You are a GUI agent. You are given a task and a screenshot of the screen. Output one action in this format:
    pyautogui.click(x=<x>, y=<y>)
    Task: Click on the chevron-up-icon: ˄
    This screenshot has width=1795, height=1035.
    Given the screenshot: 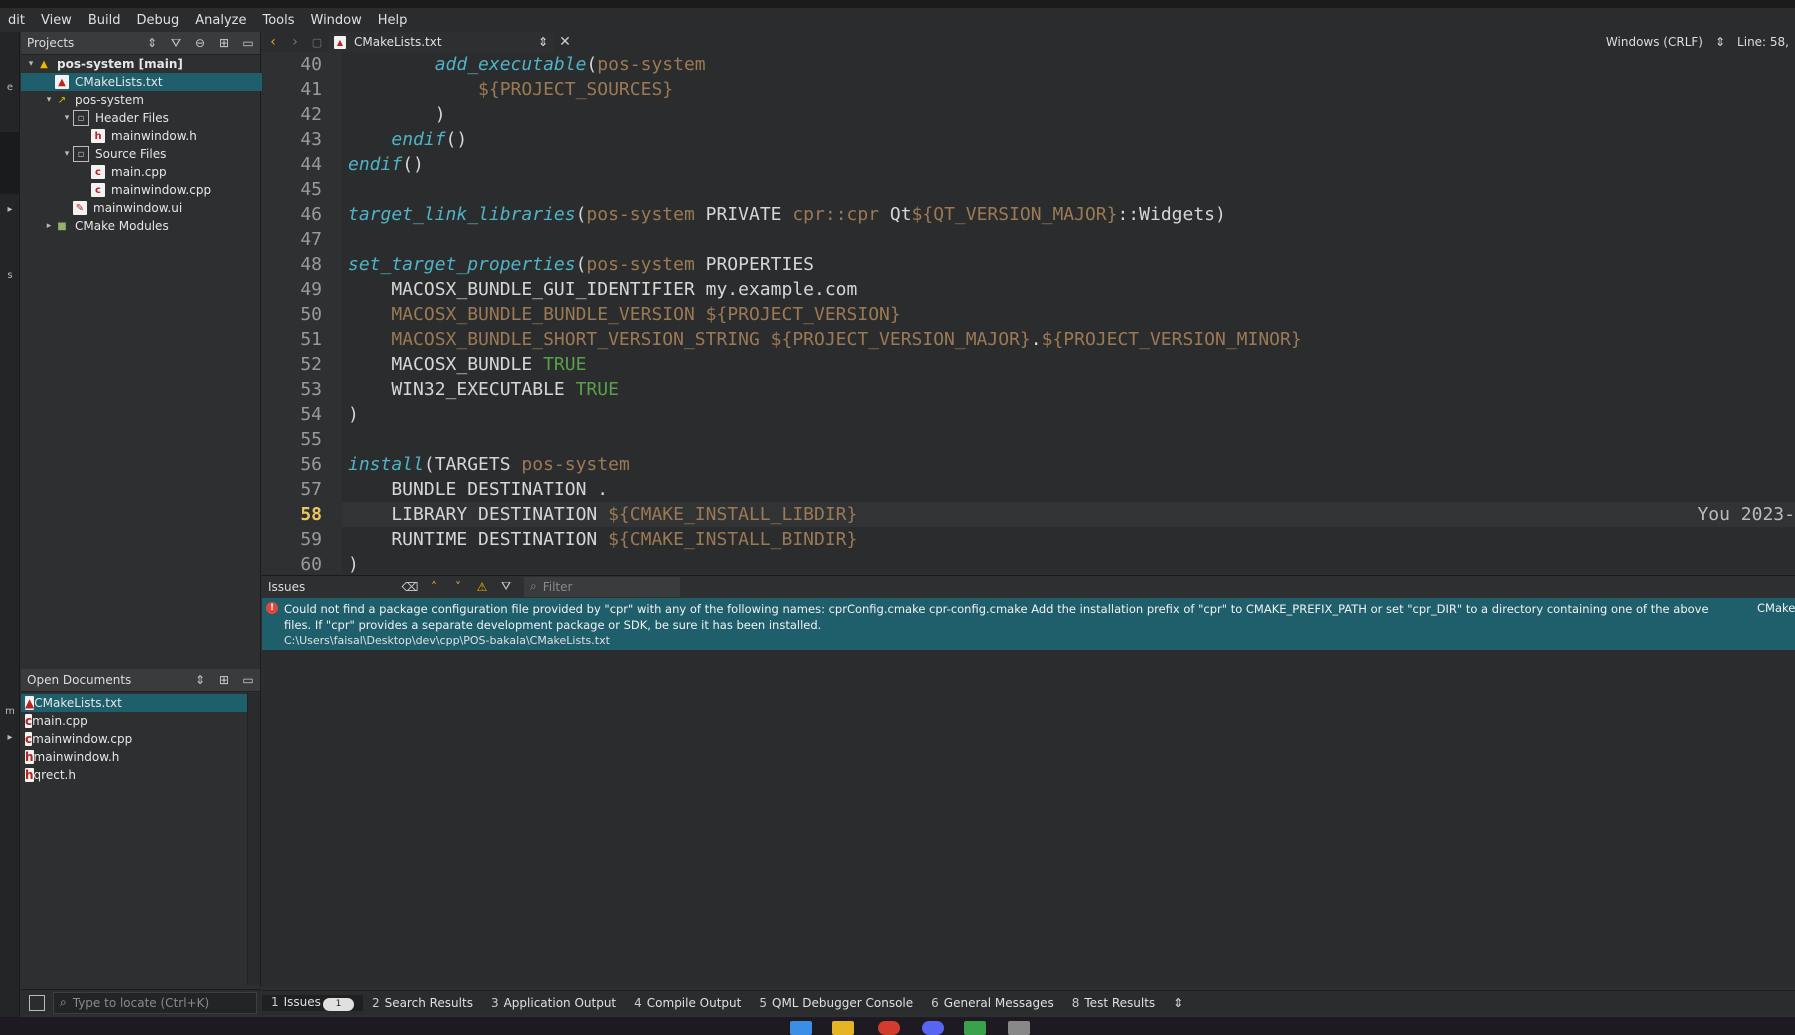 What is the action you would take?
    pyautogui.click(x=434, y=587)
    